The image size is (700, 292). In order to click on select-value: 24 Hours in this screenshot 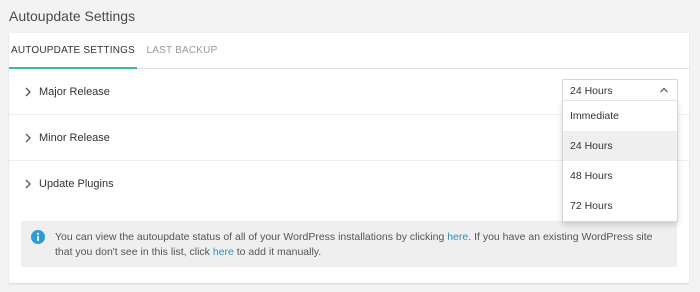, I will do `click(591, 91)`.